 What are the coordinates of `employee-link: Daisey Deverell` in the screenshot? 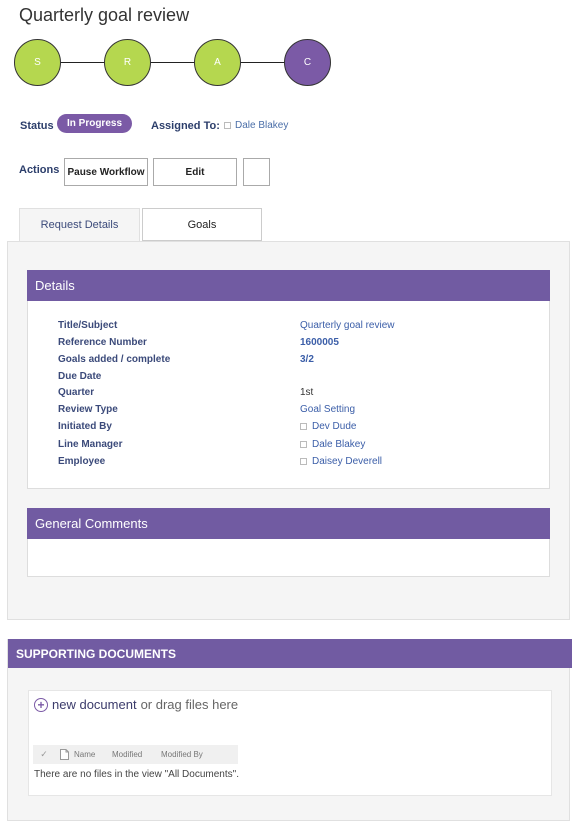 It's located at (341, 461).